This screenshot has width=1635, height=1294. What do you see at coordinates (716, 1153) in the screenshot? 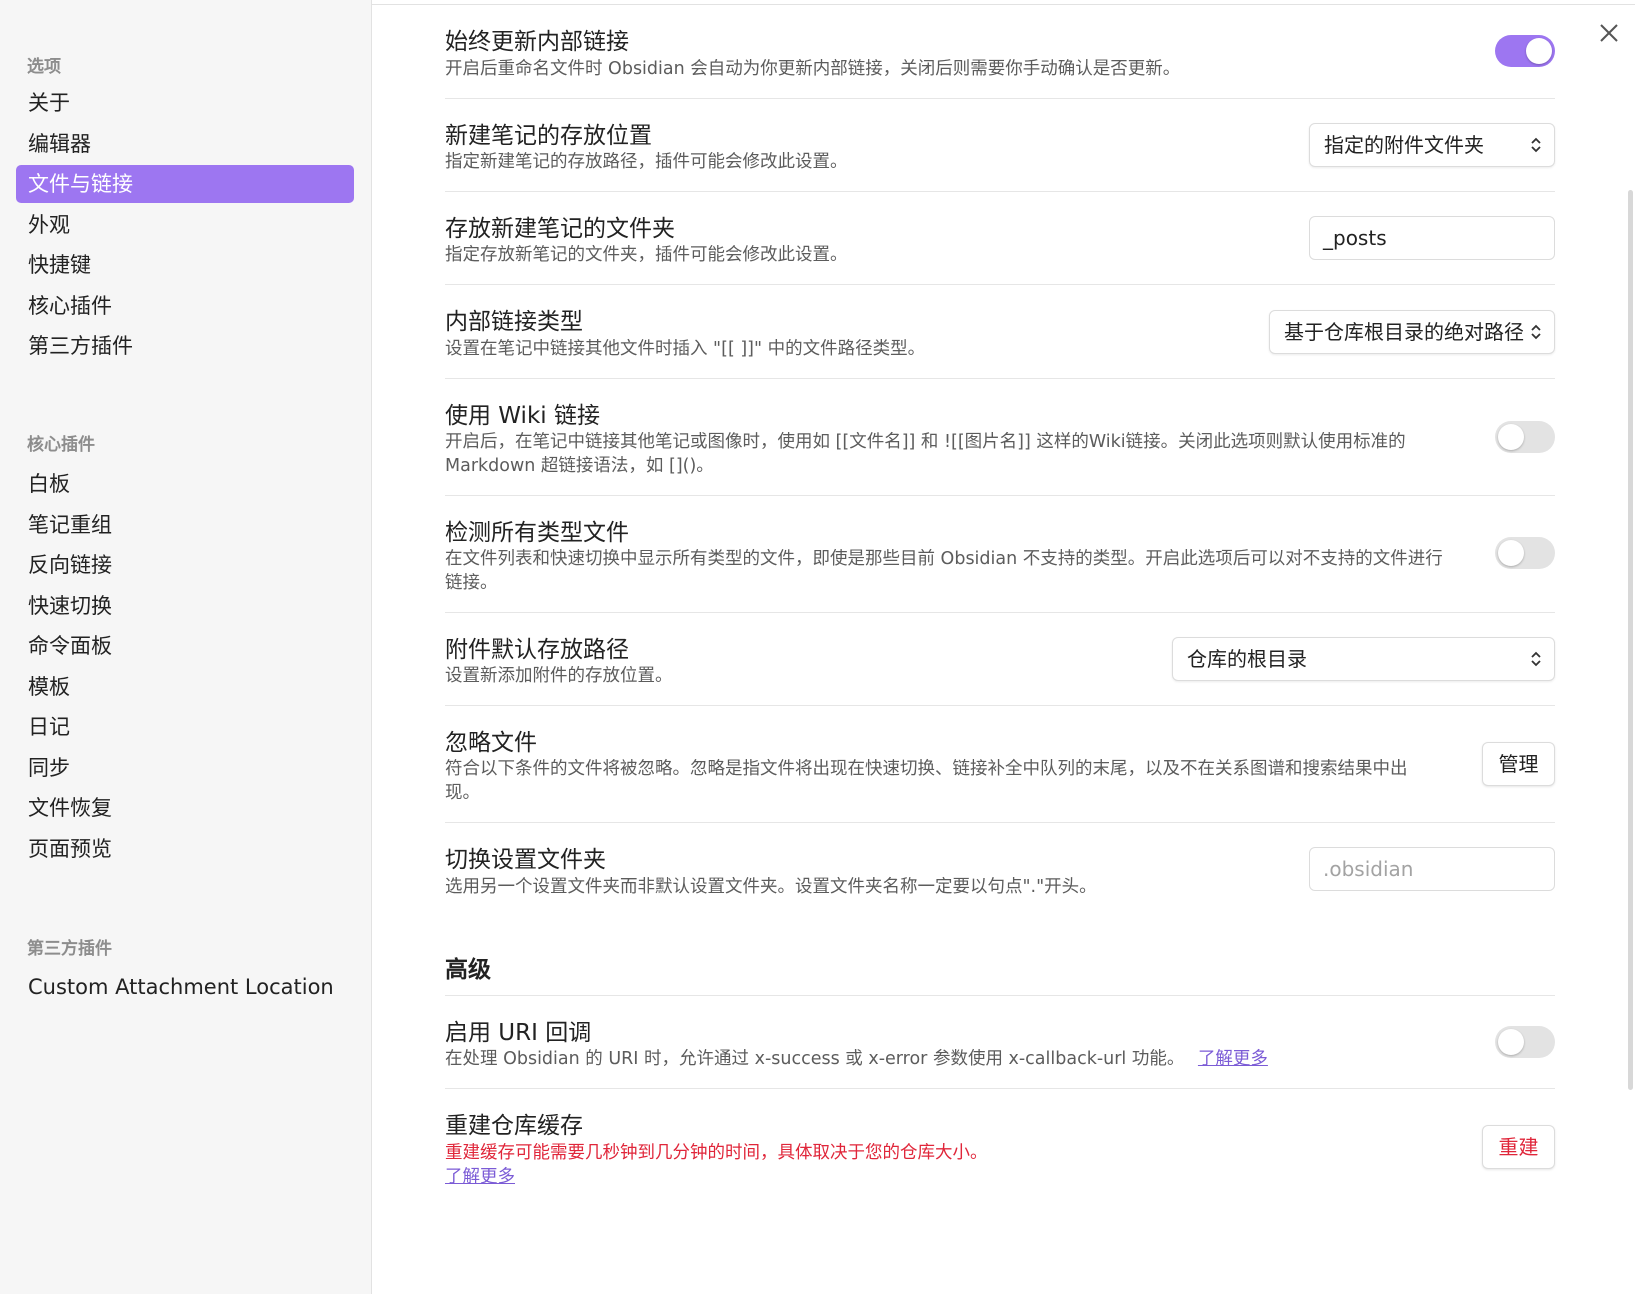
I see `setting-description-warning: 重建缓存可能需要几秒钟到几分钟的时间，具体取决于您的仓库大小。` at bounding box center [716, 1153].